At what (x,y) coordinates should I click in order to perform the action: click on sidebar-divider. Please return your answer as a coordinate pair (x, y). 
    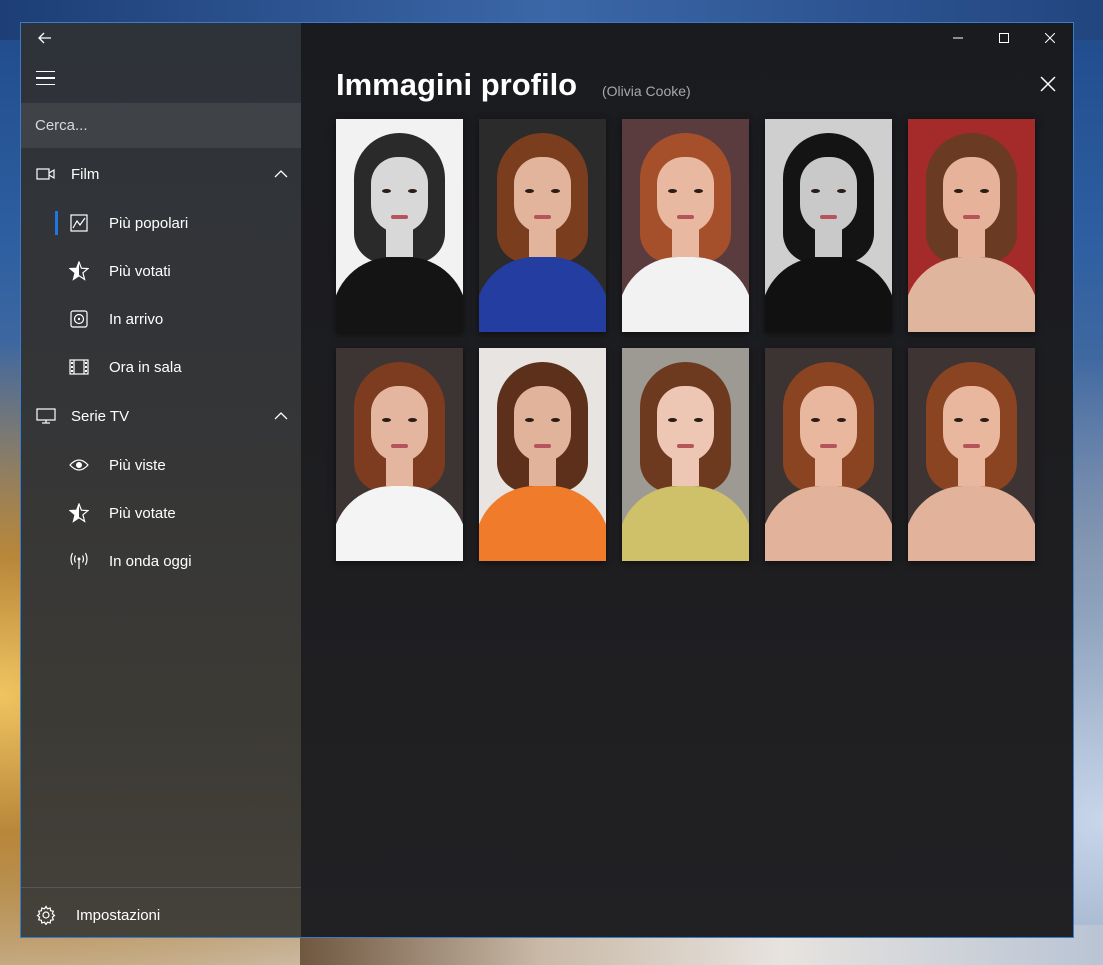
    Looking at the image, I should click on (161, 887).